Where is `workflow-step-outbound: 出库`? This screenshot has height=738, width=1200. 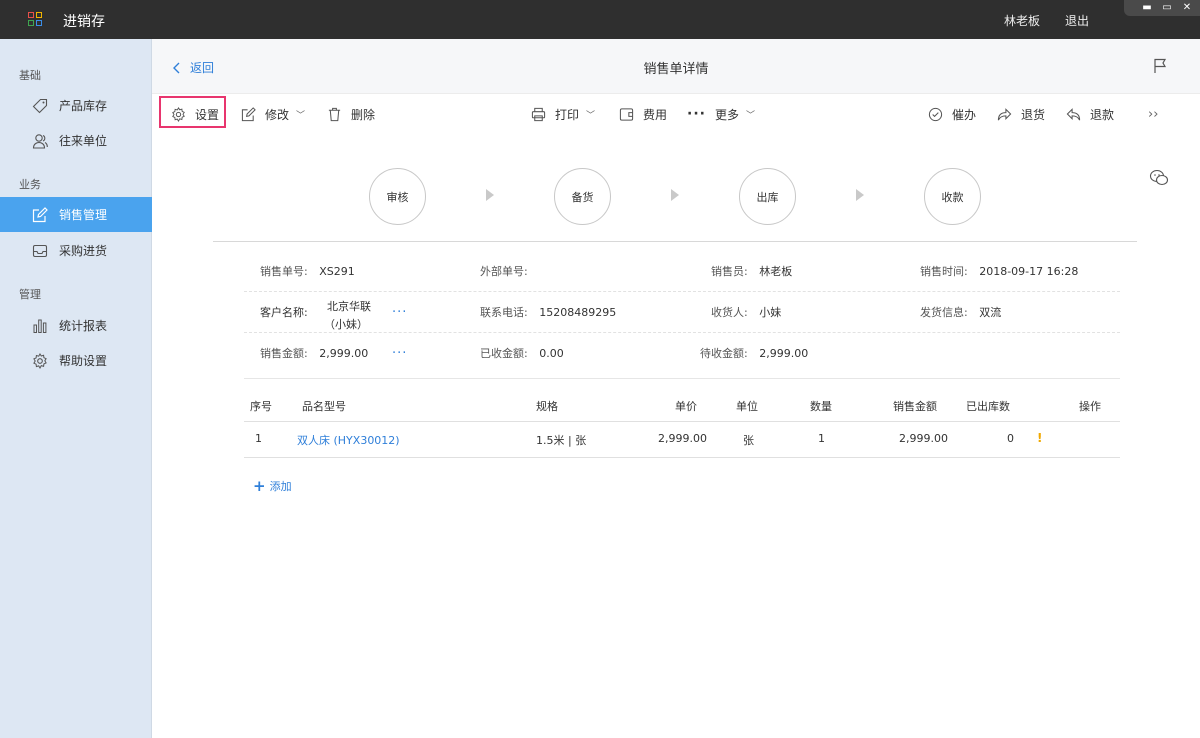
workflow-step-outbound: 出库 is located at coordinates (767, 196).